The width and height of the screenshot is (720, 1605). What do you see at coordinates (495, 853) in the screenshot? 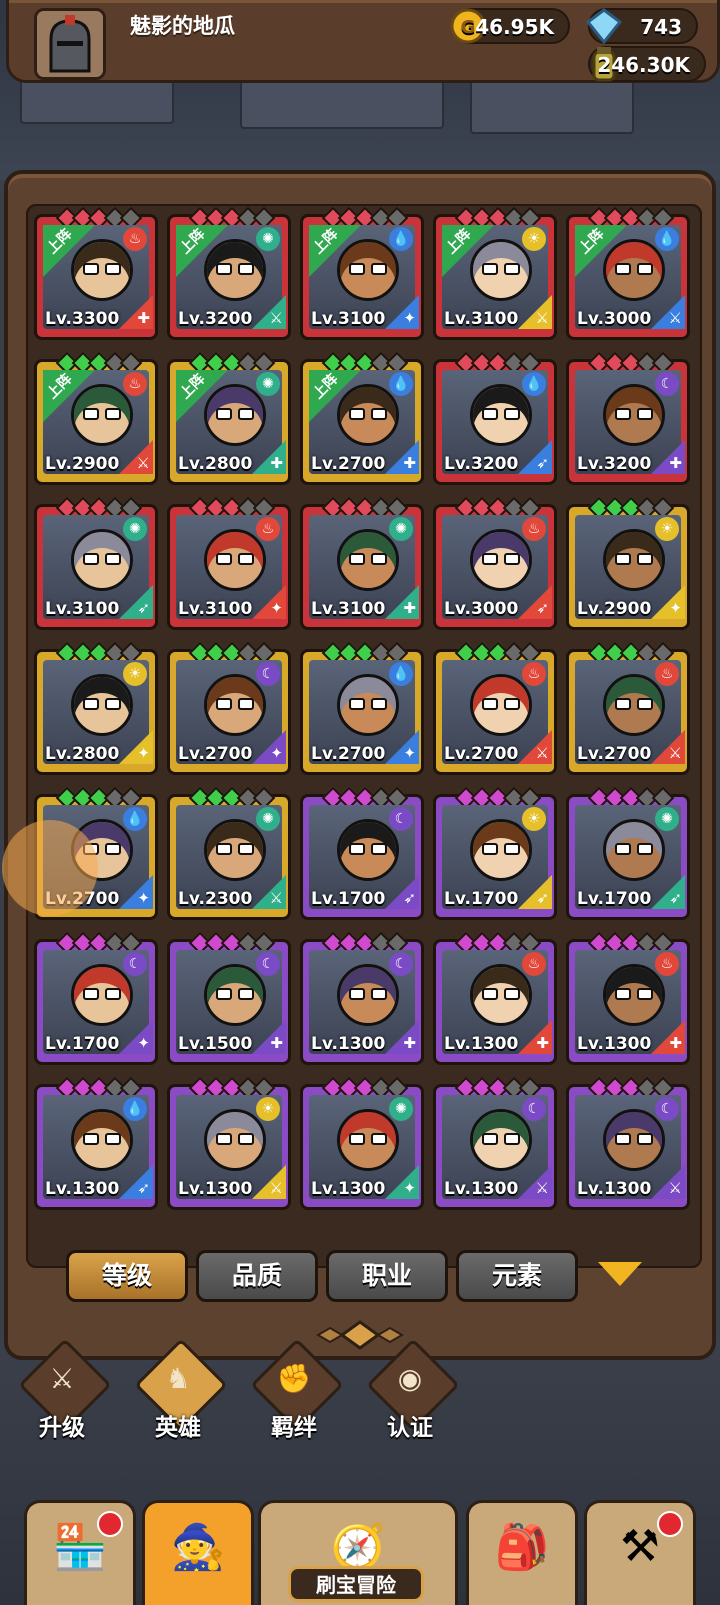
I see `hero-card: ☀ ➶ Lv.1700` at bounding box center [495, 853].